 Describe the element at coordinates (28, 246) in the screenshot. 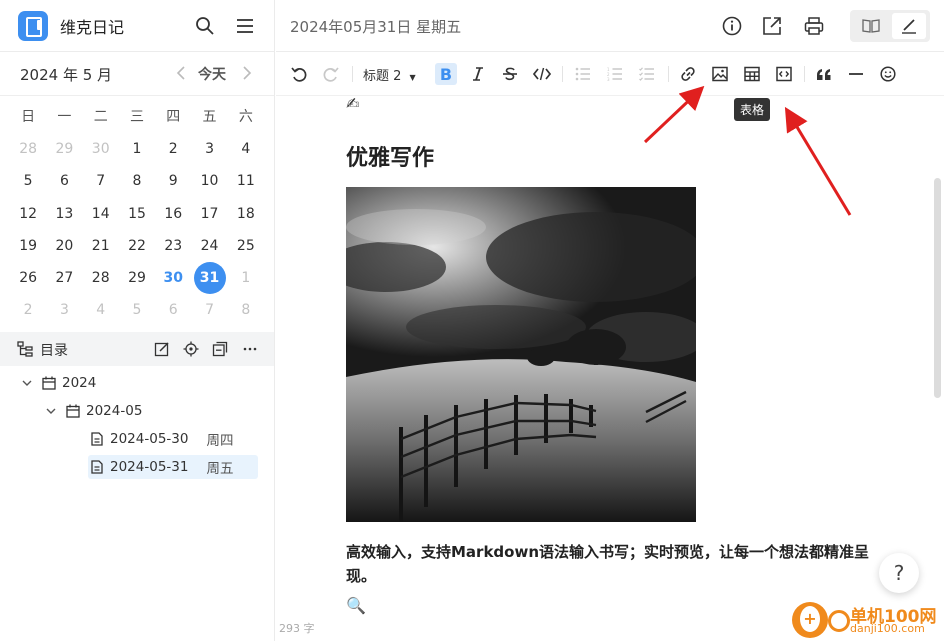

I see `calendar-day: 19` at that location.